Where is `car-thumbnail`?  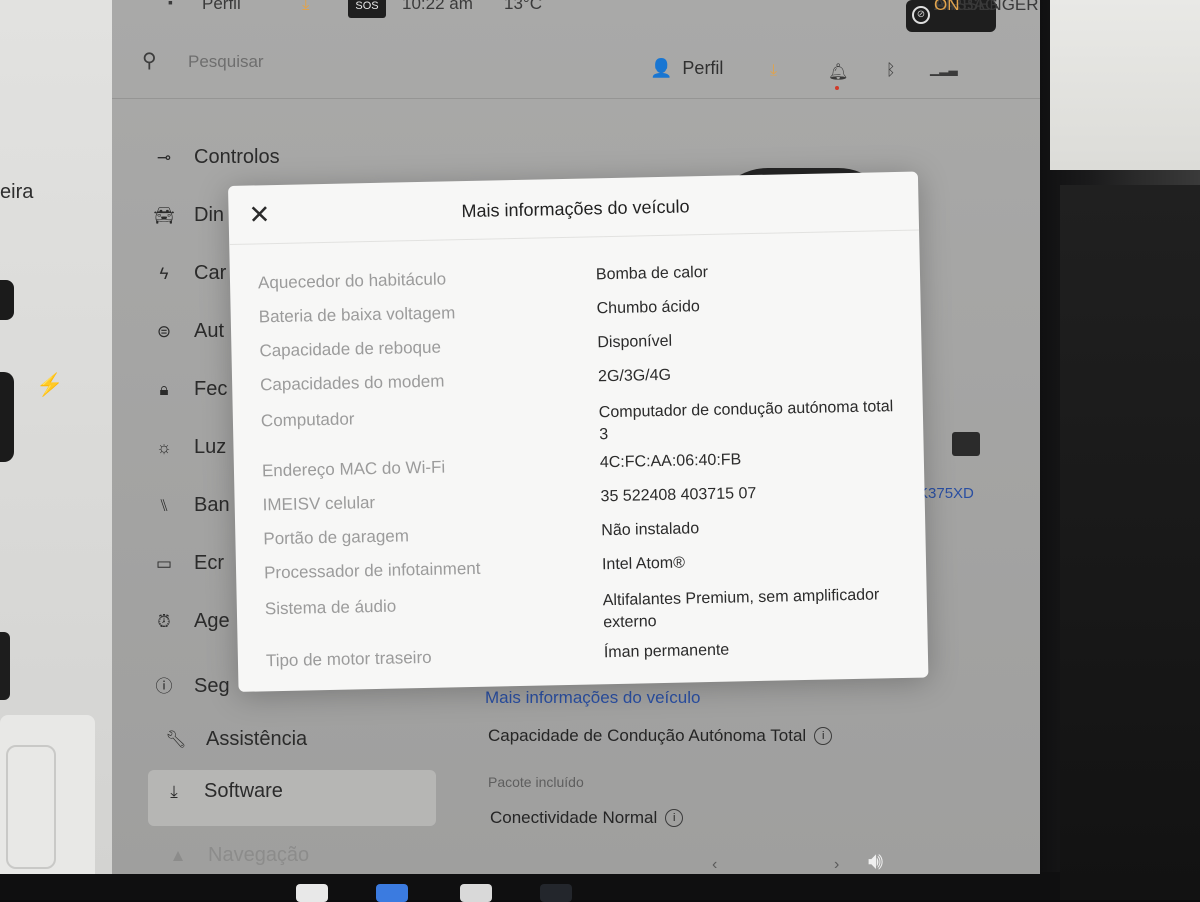 car-thumbnail is located at coordinates (47, 794).